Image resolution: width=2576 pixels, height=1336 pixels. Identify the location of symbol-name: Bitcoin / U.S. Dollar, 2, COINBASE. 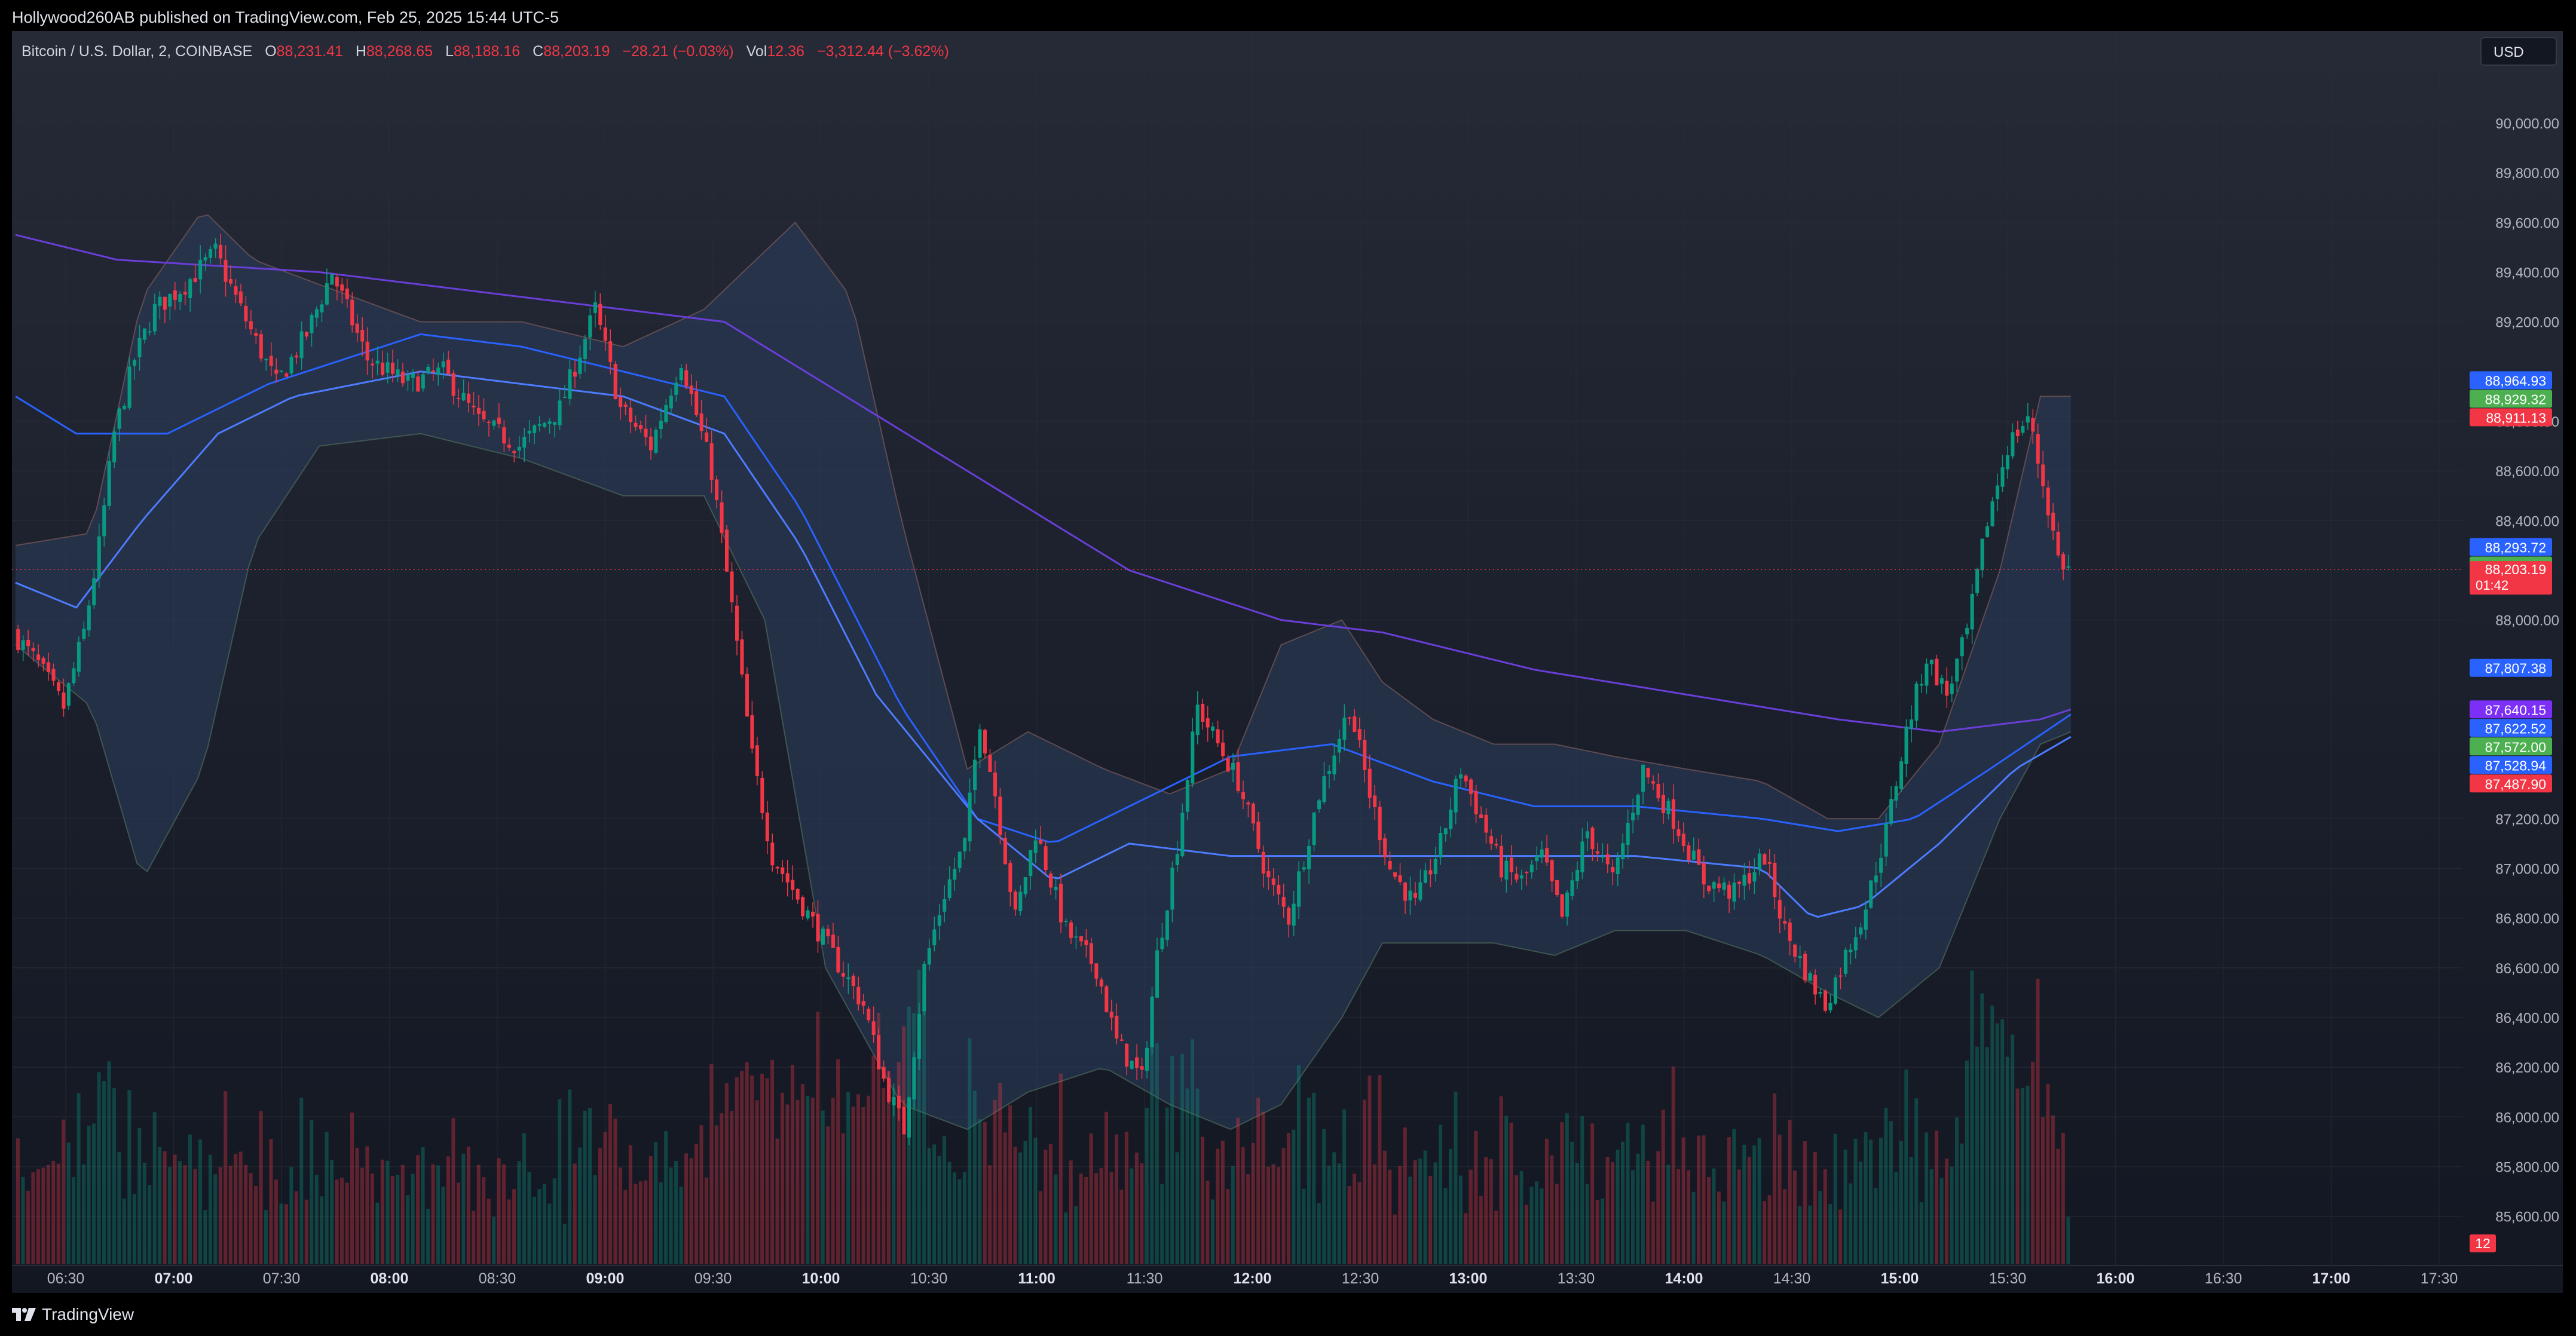
(137, 52).